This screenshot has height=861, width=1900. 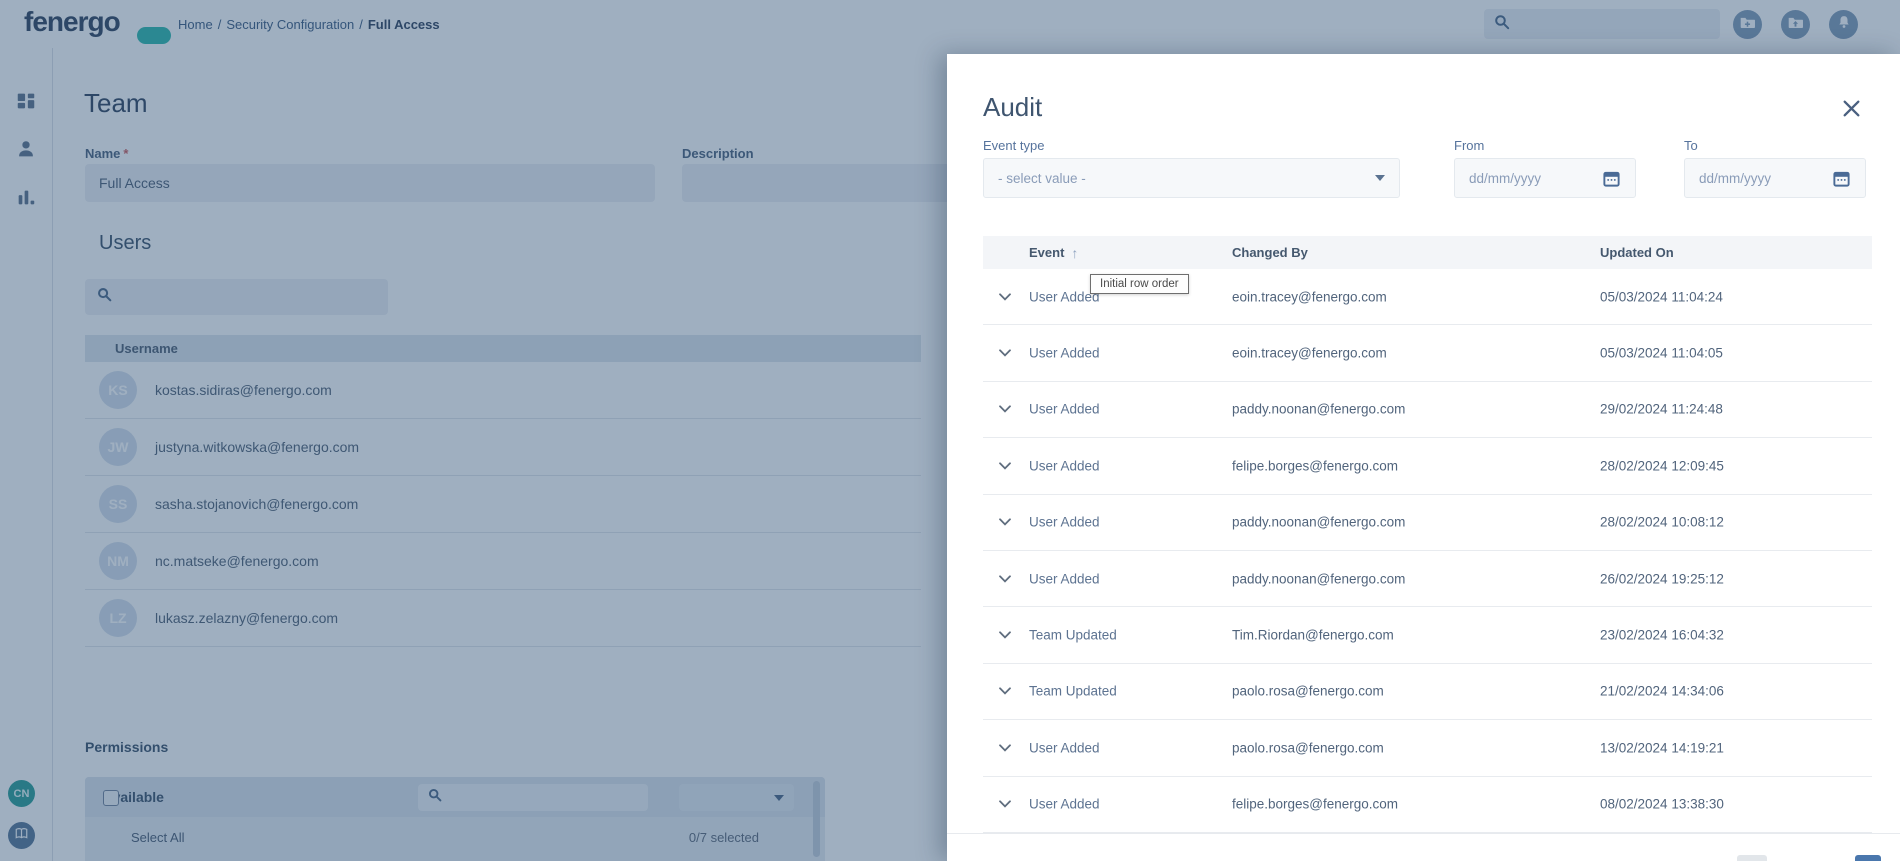 I want to click on chevron-down-icon, so click(x=1380, y=178).